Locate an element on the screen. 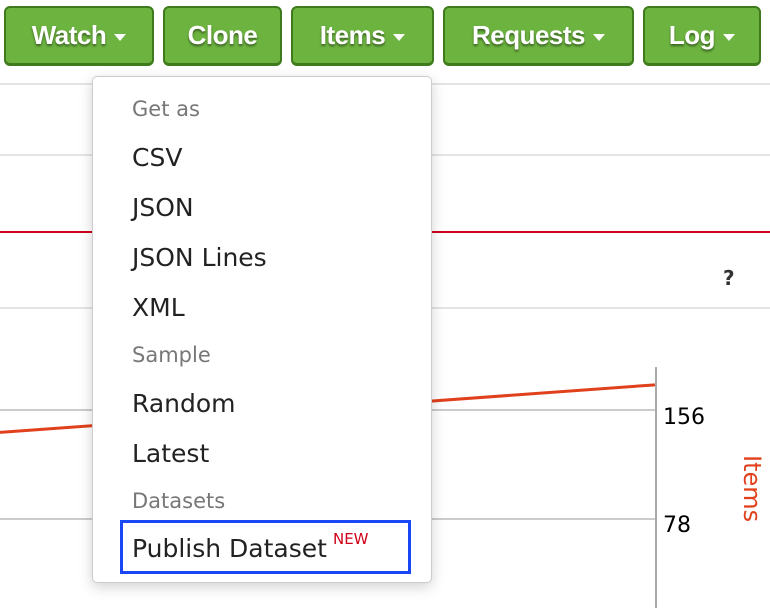  y-tick-label: 156 is located at coordinates (684, 417).